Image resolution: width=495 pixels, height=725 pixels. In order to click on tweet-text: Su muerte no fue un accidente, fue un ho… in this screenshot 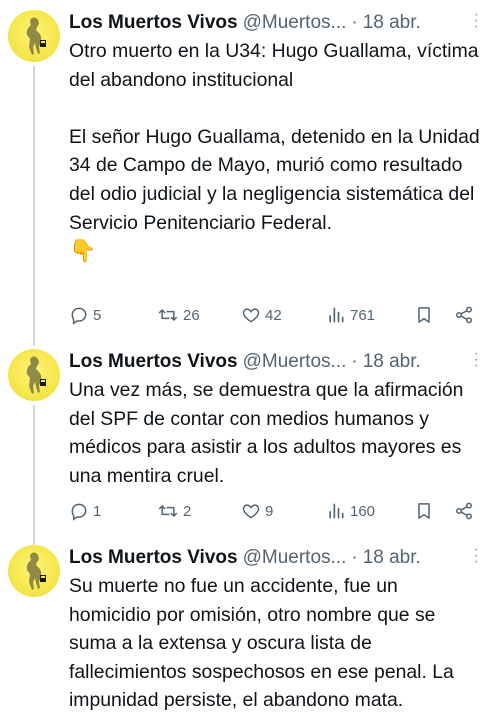, I will do `click(264, 643)`.